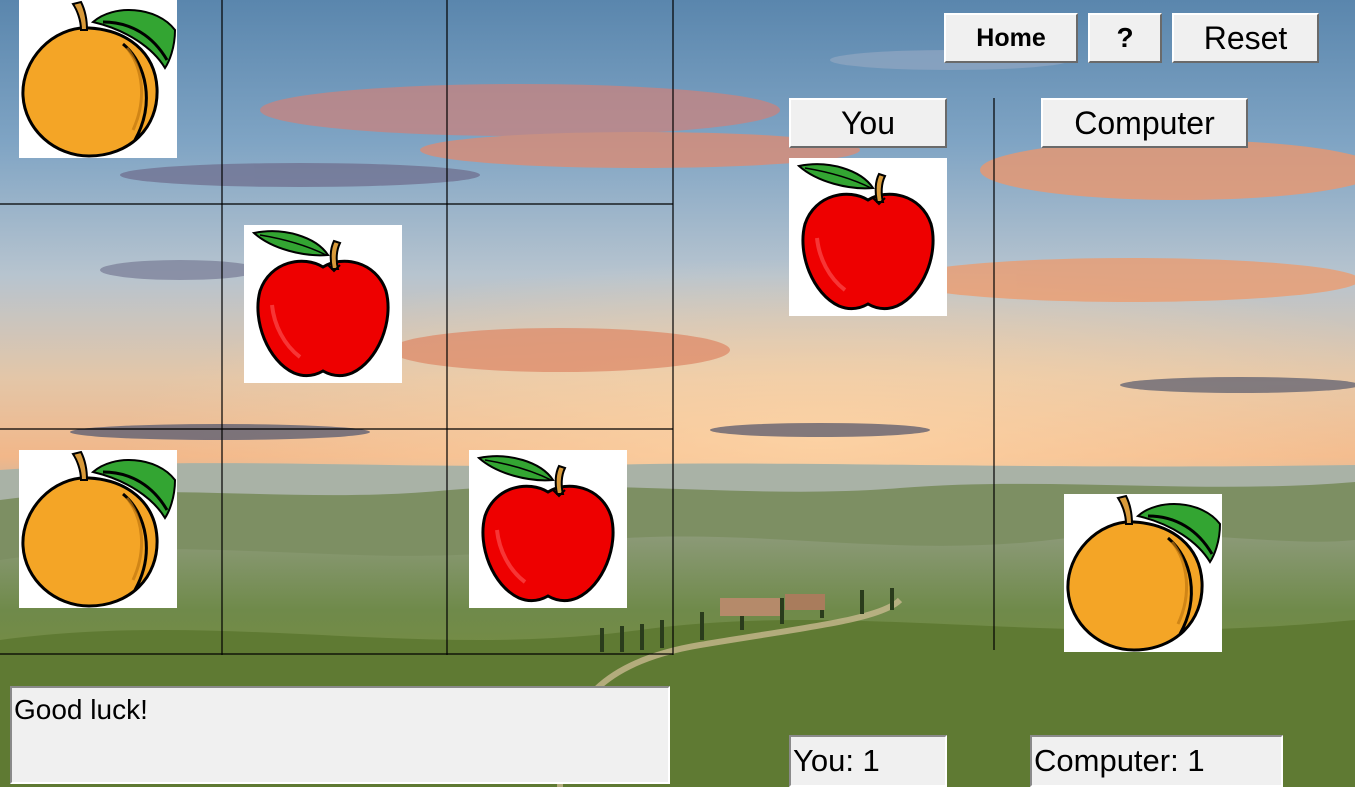 Image resolution: width=1355 pixels, height=787 pixels. I want to click on status-message: Good luck!, so click(340, 735).